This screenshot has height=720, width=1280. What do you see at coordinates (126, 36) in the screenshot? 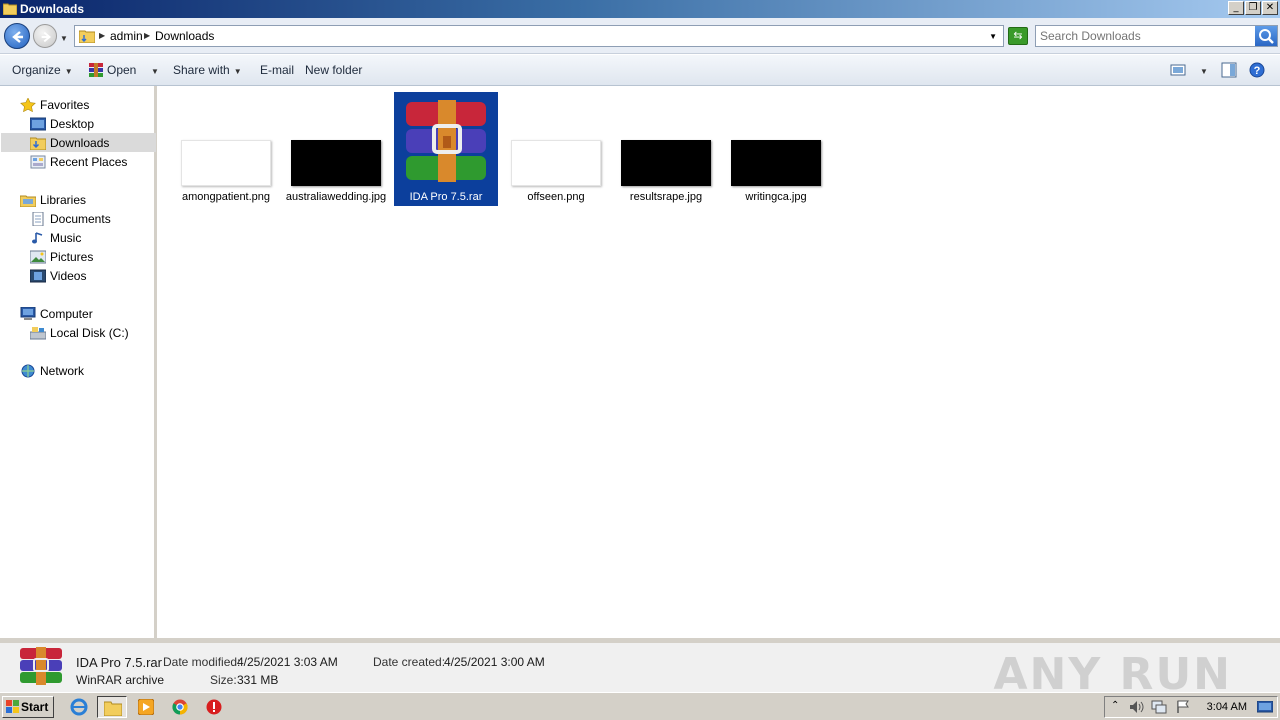
I see `breadcrumb-admin: admin` at bounding box center [126, 36].